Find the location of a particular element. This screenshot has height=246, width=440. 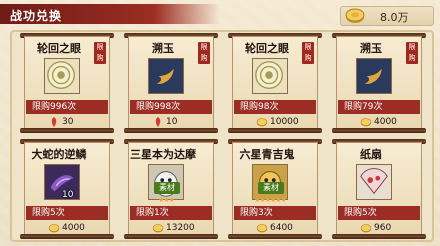

shop-card: 溯玉 限购 限购998次 10 is located at coordinates (171, 83).